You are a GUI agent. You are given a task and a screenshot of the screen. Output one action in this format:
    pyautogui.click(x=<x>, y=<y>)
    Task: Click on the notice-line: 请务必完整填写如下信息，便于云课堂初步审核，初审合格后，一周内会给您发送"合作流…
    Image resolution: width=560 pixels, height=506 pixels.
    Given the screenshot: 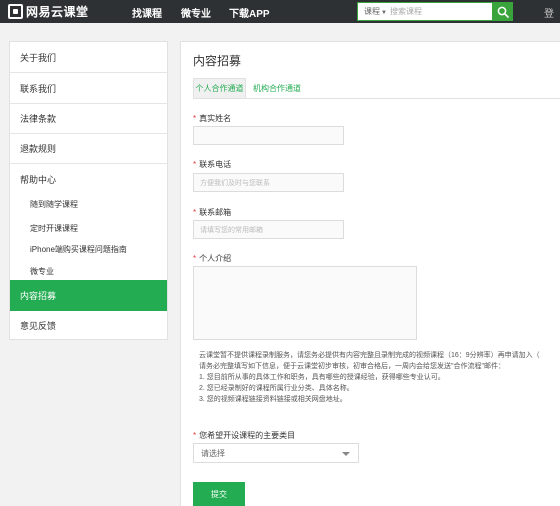 What is the action you would take?
    pyautogui.click(x=352, y=366)
    